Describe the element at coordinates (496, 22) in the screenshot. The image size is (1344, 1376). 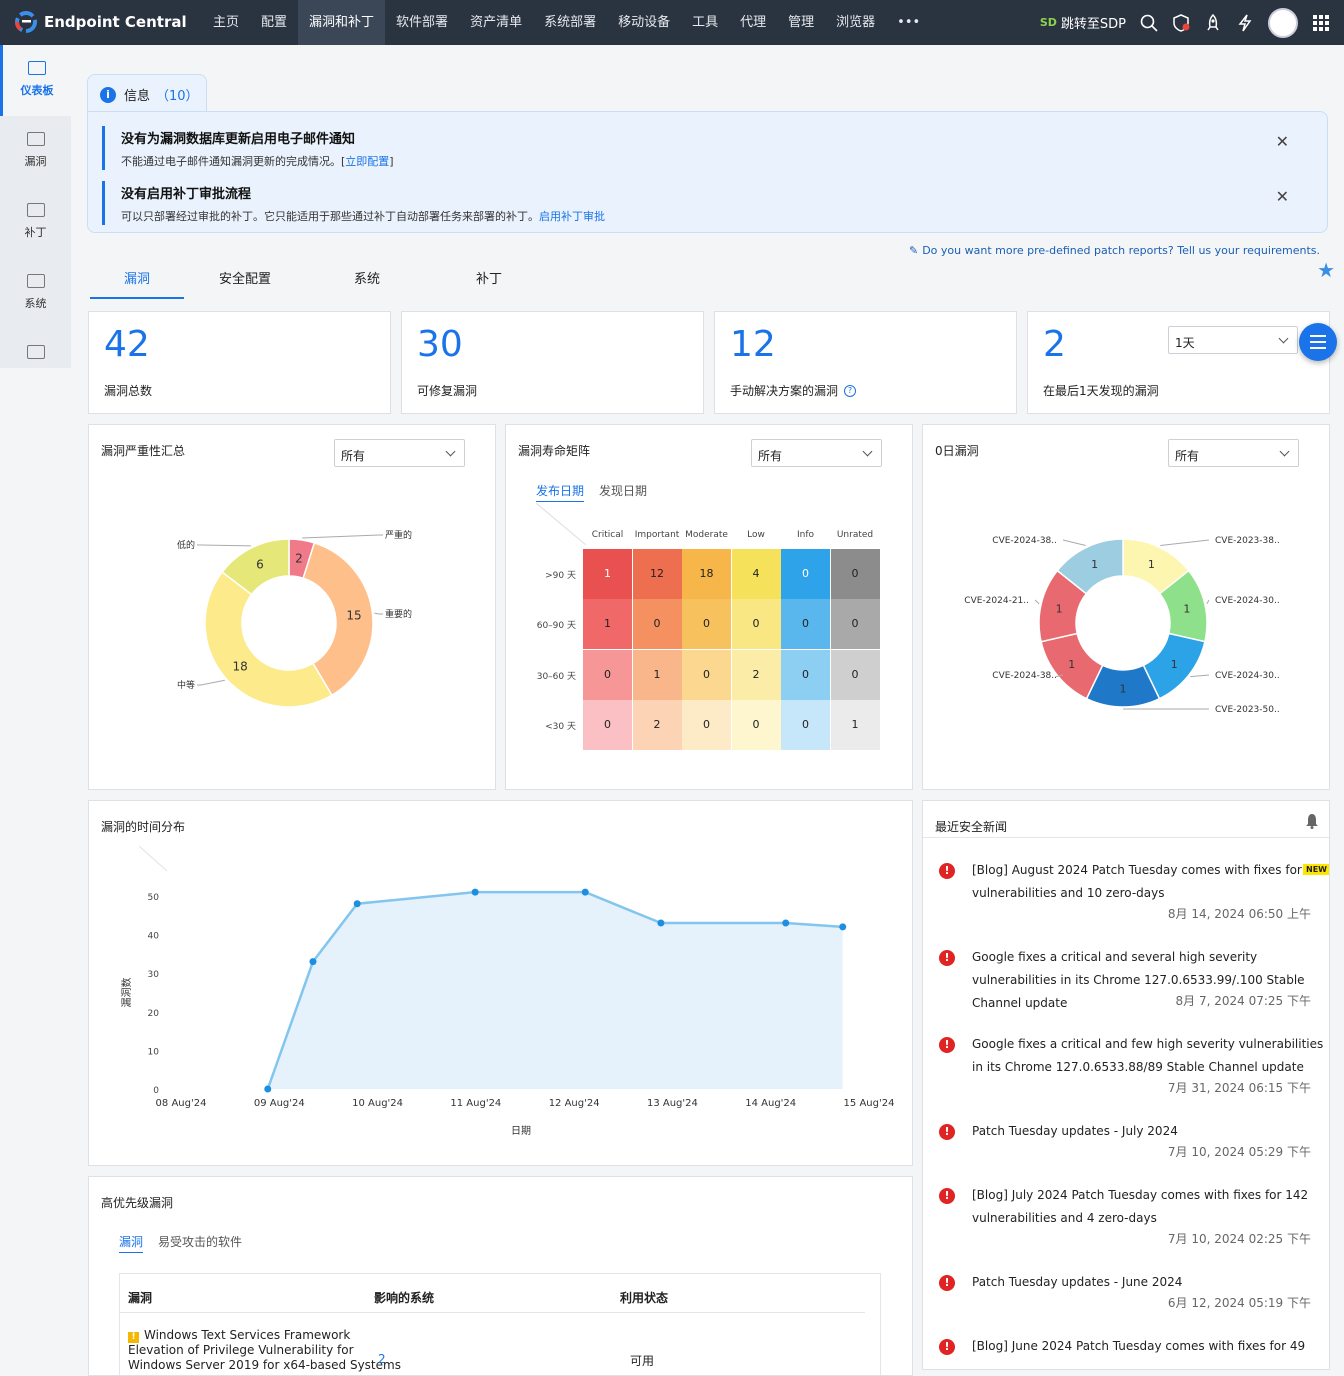
I see `nav-item: 资产清单` at that location.